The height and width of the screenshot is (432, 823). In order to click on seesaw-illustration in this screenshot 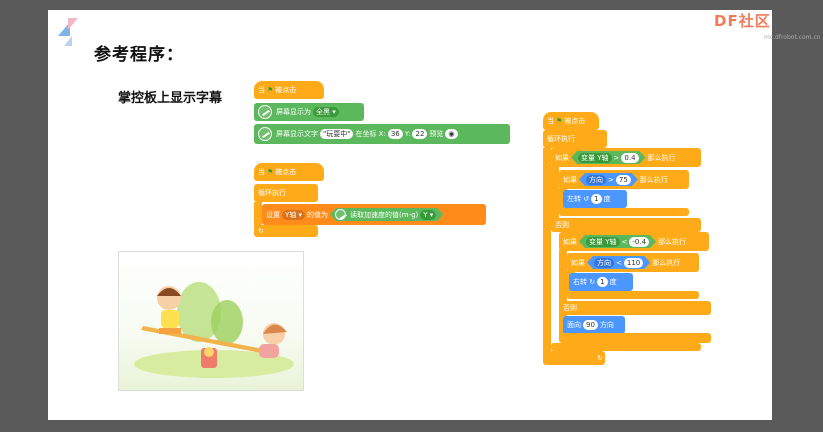, I will do `click(211, 321)`.